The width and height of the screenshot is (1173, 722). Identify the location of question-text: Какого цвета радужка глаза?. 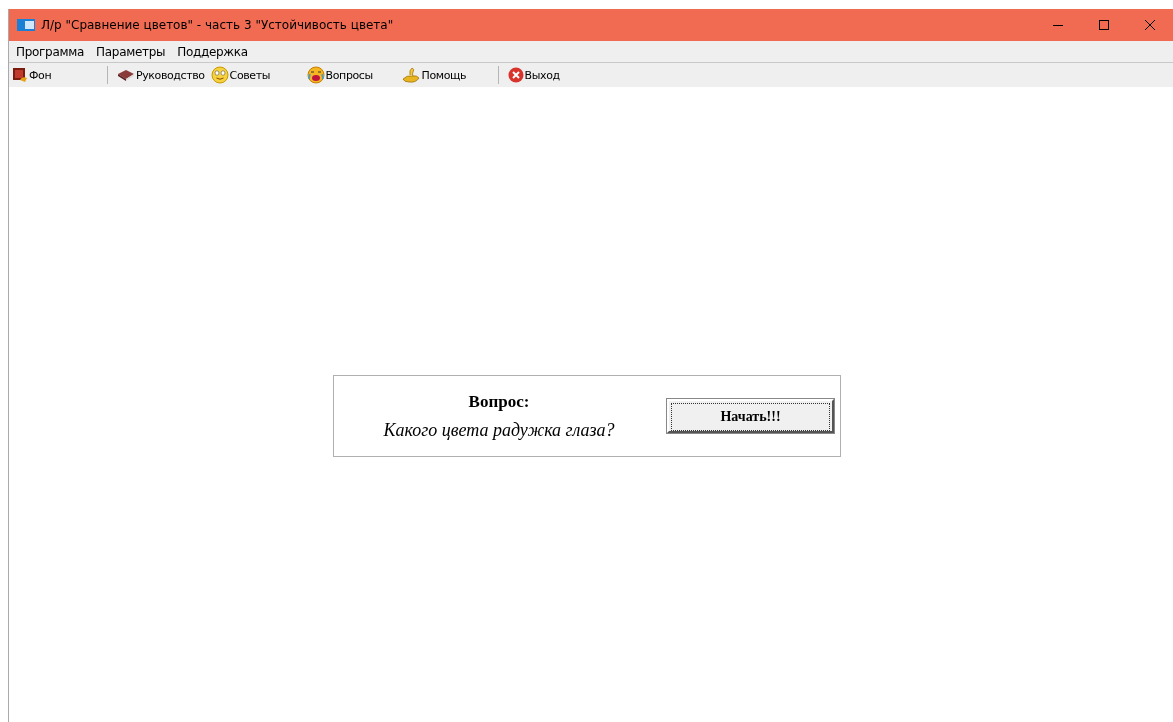
(499, 430).